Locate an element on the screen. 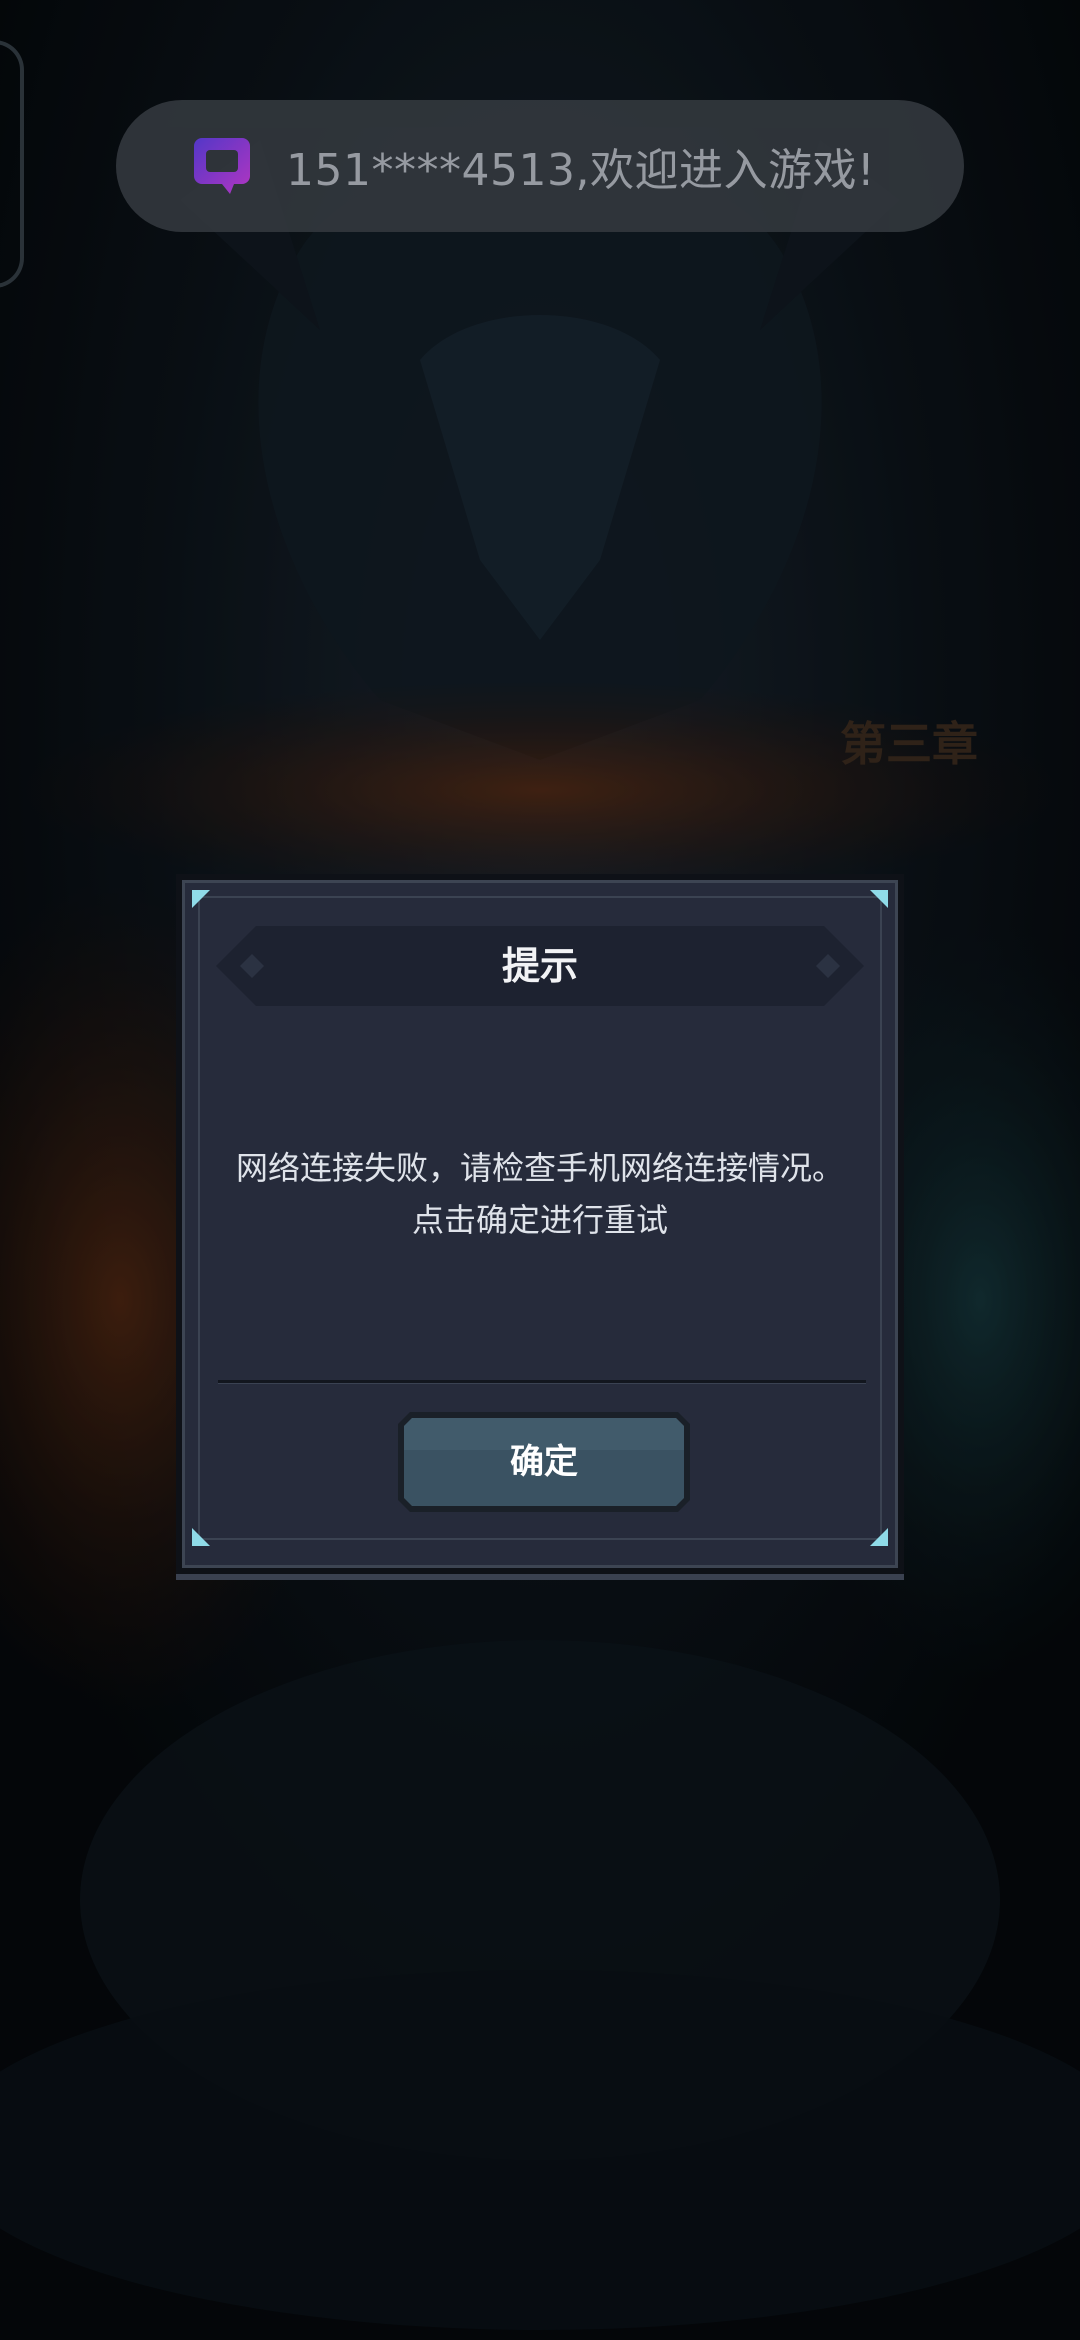 This screenshot has height=2340, width=1080. confirm-button: 确定 is located at coordinates (544, 1462).